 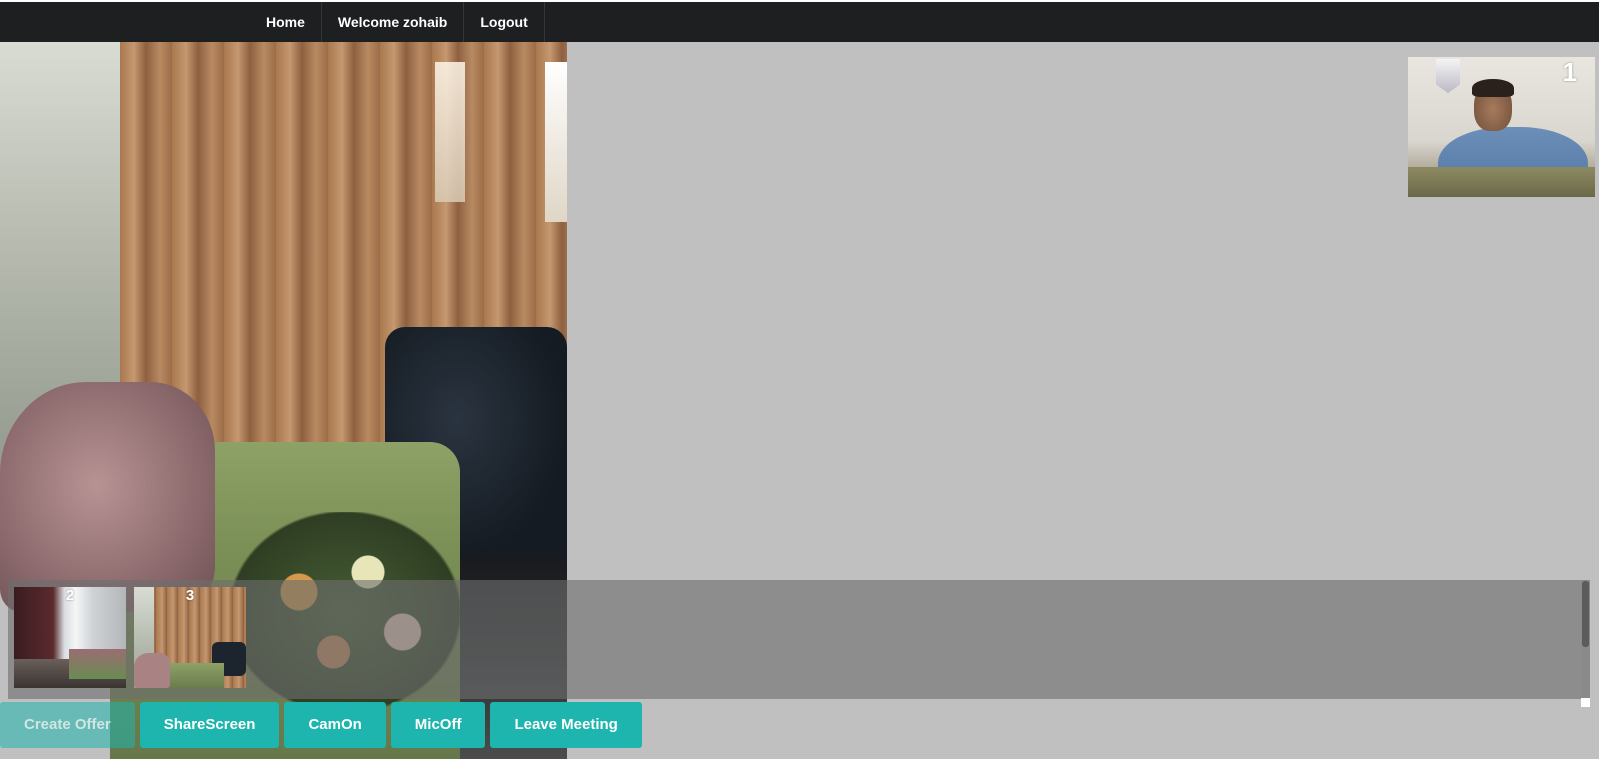 What do you see at coordinates (1501, 127) in the screenshot?
I see `remote-video-tile: 1` at bounding box center [1501, 127].